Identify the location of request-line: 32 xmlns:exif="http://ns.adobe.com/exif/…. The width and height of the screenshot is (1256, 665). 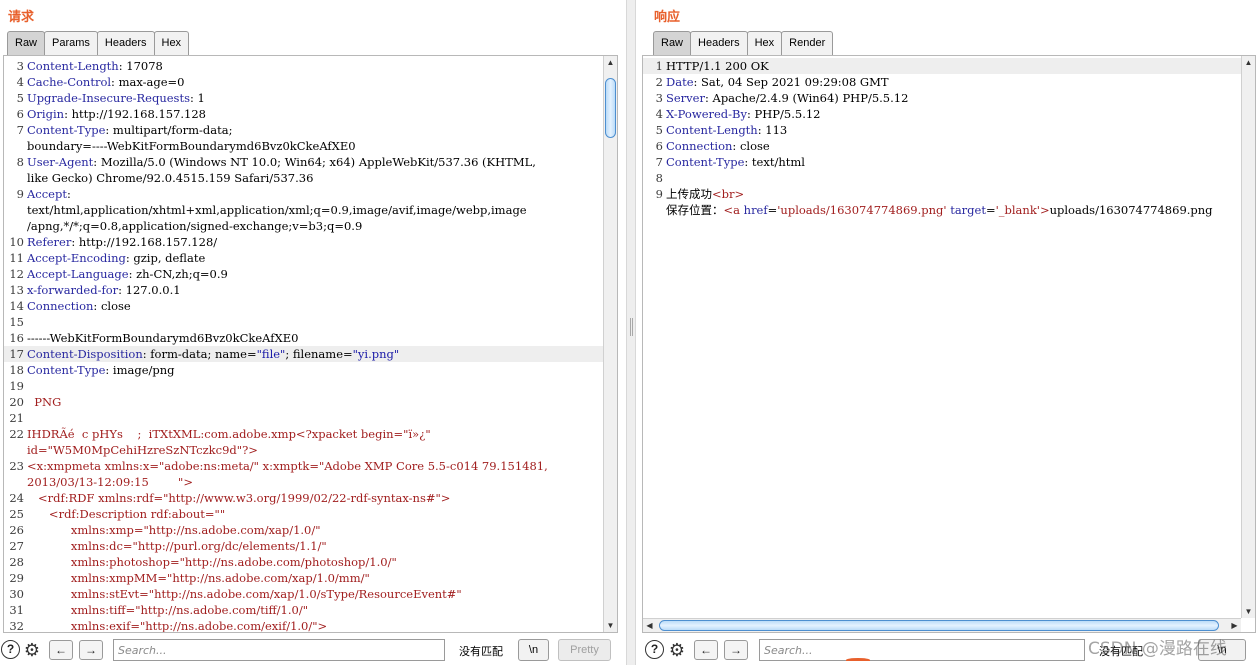
(303, 625).